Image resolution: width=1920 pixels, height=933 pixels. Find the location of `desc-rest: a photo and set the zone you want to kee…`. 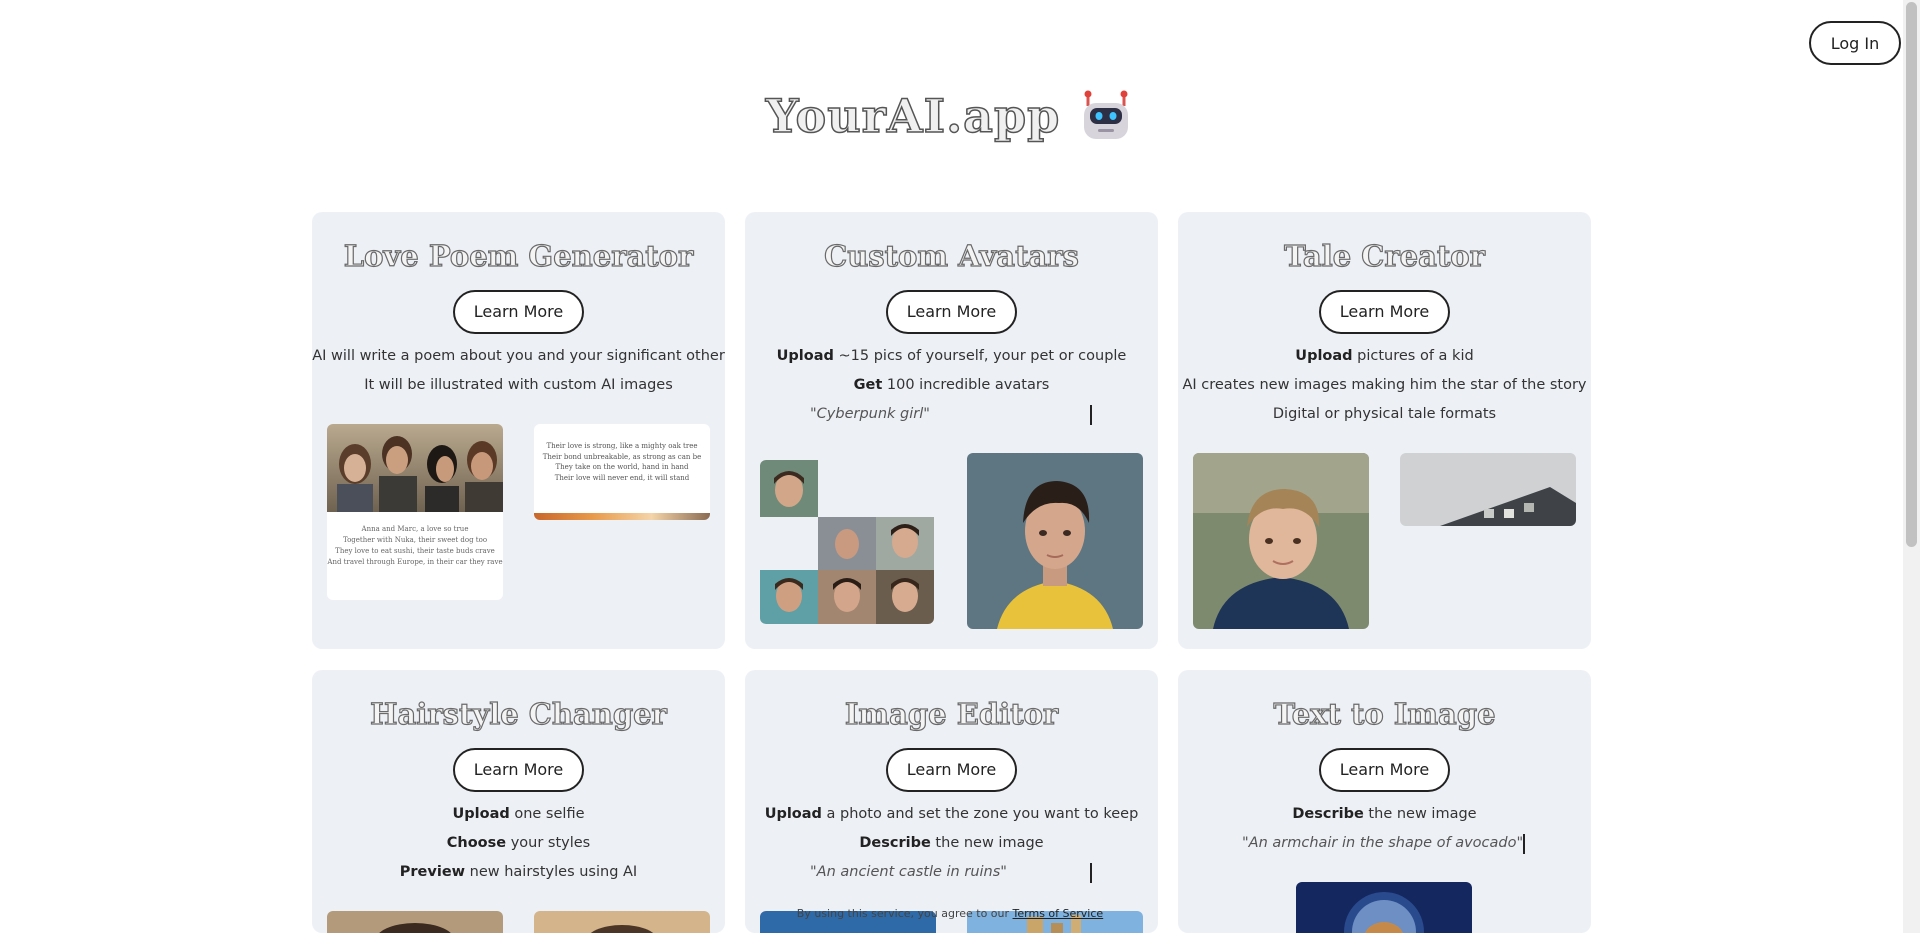

desc-rest: a photo and set the zone you want to kee… is located at coordinates (980, 814).